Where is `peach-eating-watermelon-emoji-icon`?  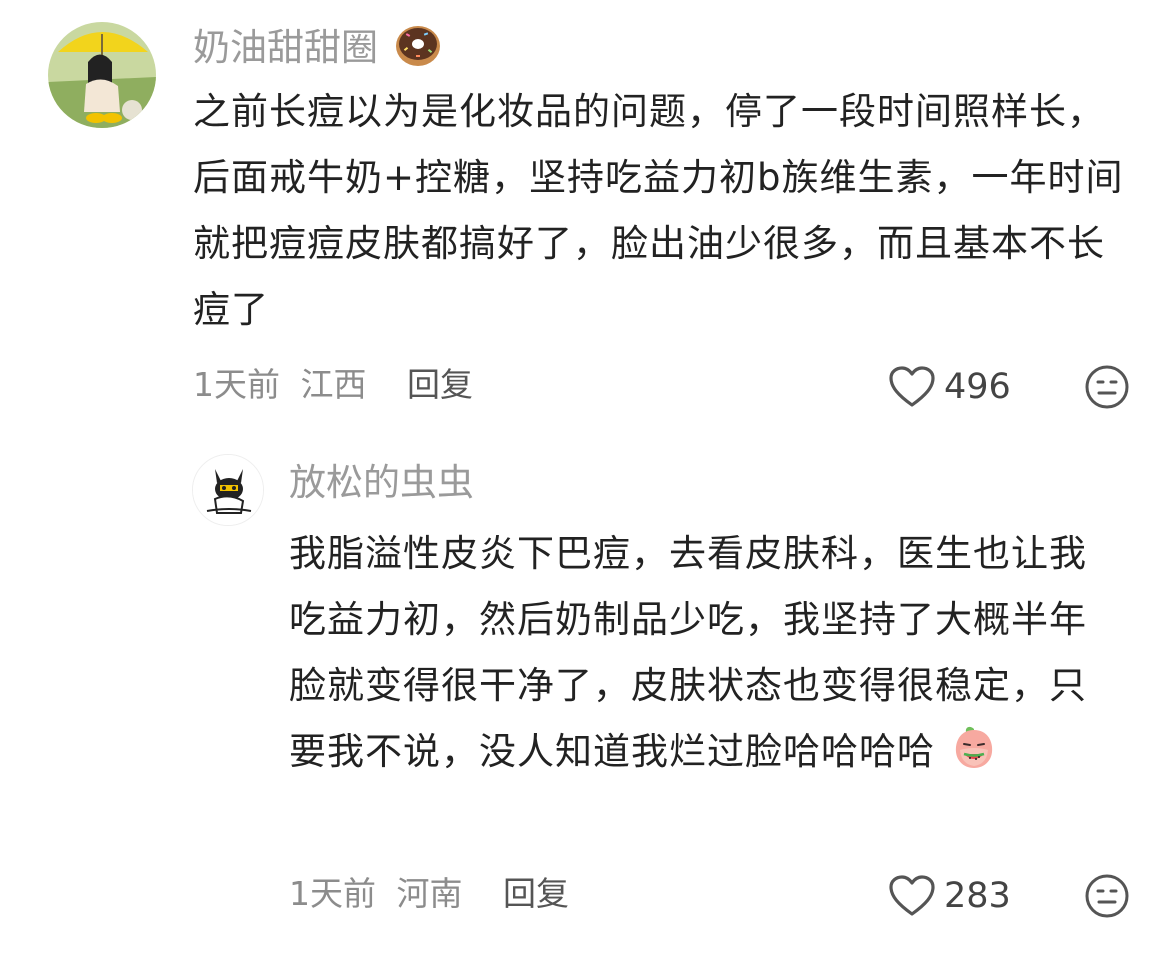 peach-eating-watermelon-emoji-icon is located at coordinates (973, 747).